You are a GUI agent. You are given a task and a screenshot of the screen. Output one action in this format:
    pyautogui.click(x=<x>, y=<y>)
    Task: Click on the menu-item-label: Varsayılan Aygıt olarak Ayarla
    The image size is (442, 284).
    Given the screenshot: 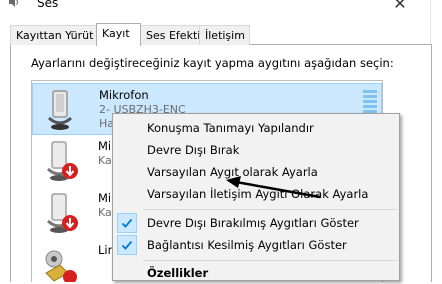 What is the action you would take?
    pyautogui.click(x=232, y=172)
    